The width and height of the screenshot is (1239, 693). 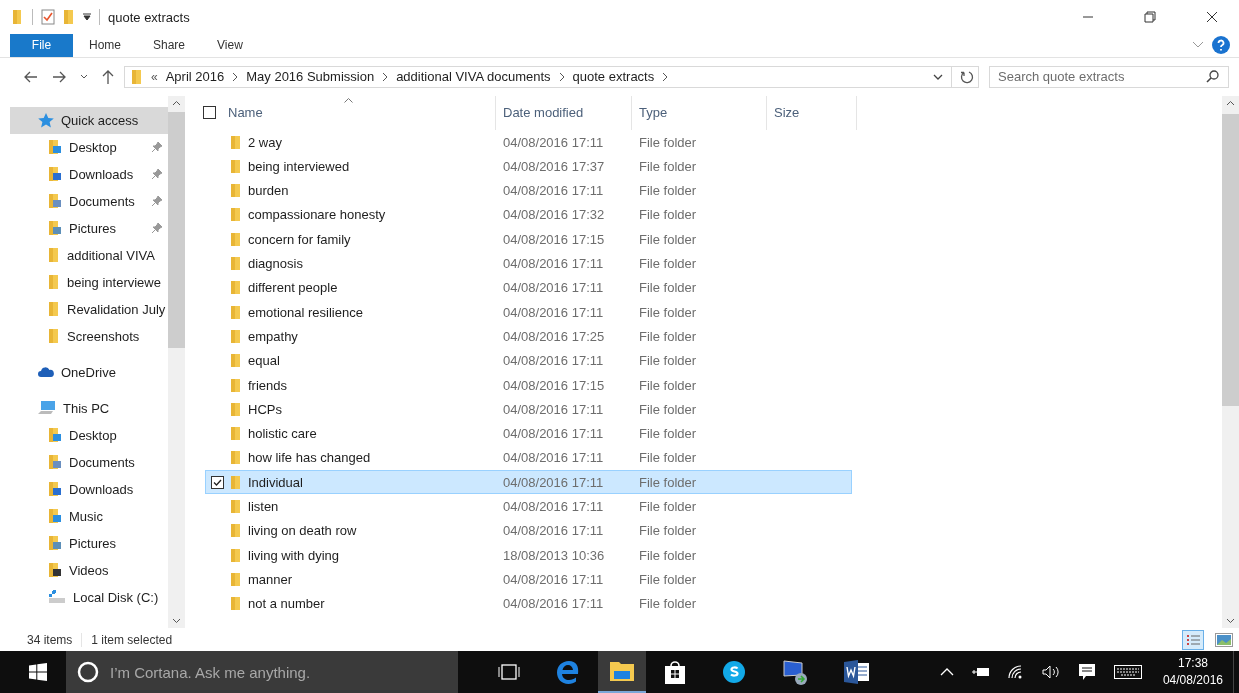 What do you see at coordinates (169, 45) in the screenshot?
I see `ribbon-tab: Share` at bounding box center [169, 45].